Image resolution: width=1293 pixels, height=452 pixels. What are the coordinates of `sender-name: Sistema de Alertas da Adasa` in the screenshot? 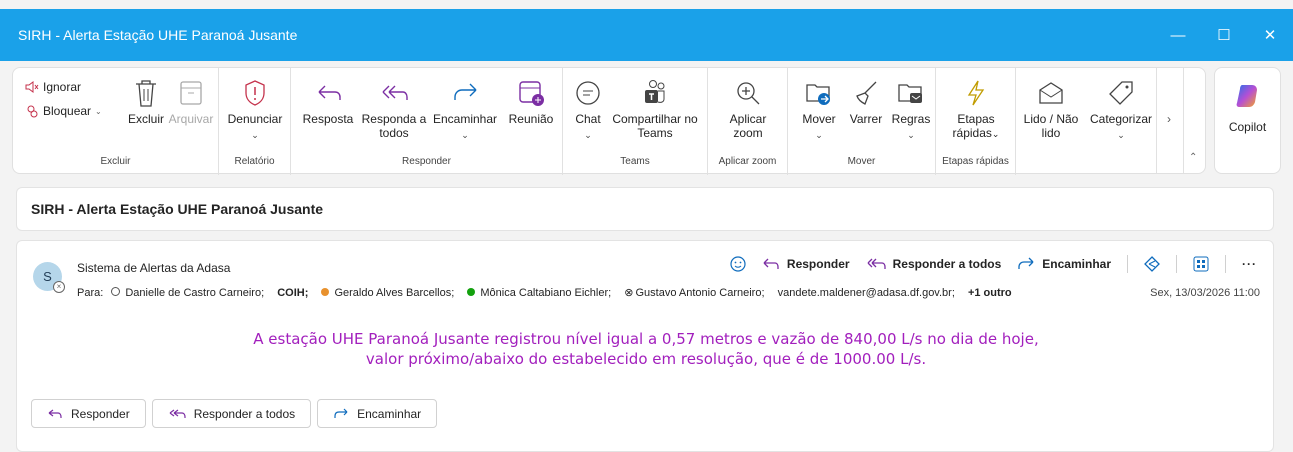 It's located at (153, 268).